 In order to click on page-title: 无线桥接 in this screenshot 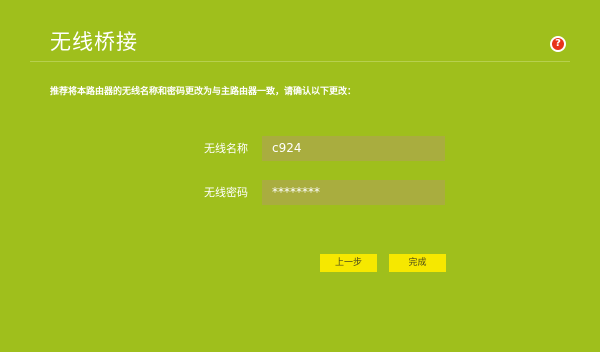, I will do `click(94, 42)`.